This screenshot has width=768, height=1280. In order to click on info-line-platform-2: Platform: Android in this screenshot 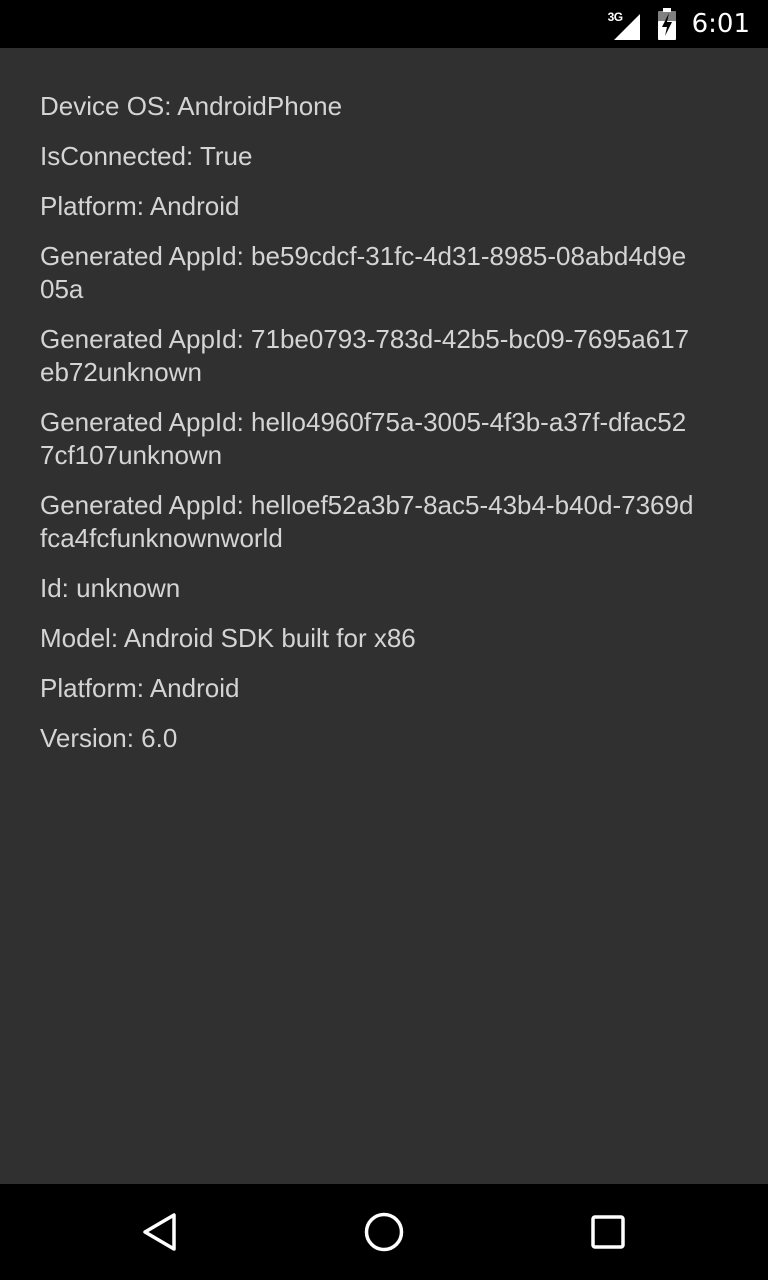, I will do `click(140, 688)`.